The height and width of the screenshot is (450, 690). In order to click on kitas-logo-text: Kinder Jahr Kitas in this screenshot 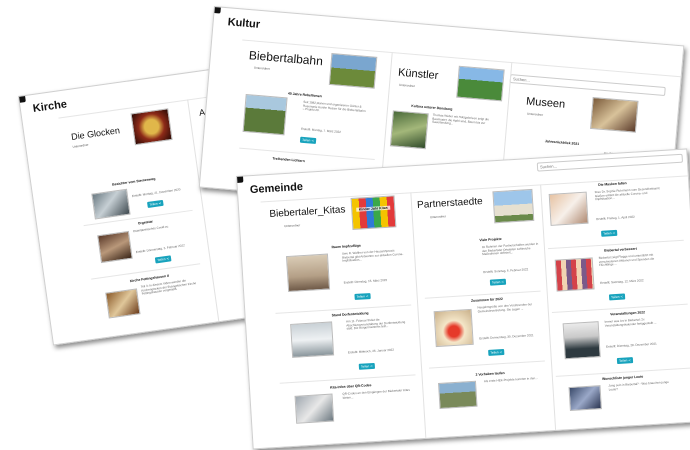, I will do `click(373, 208)`.